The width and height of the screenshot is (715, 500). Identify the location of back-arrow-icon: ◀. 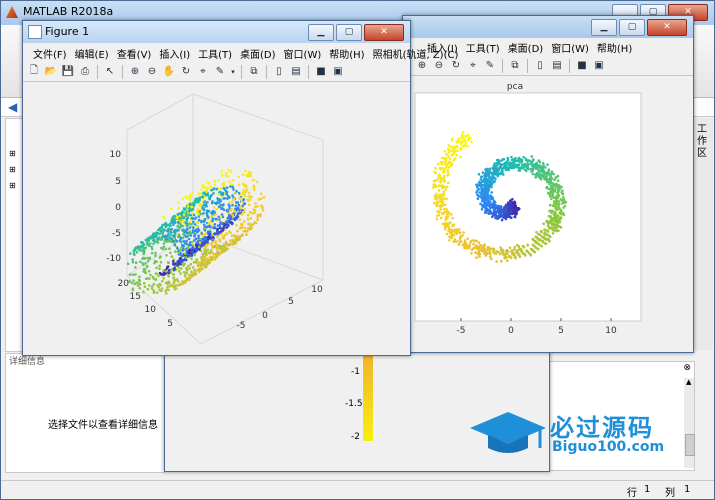
(12, 107).